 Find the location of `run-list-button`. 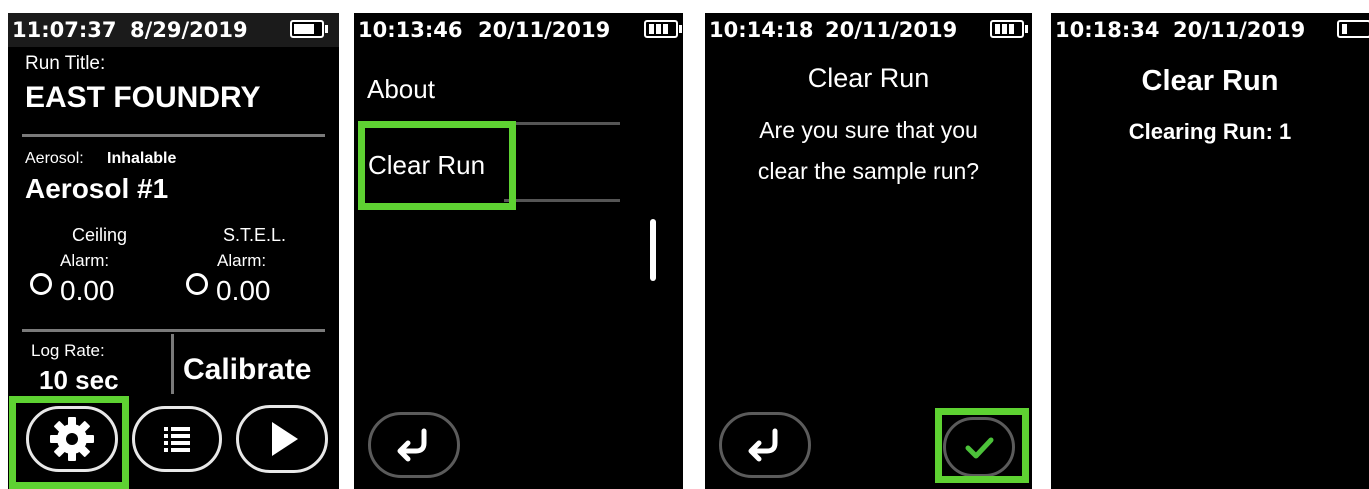

run-list-button is located at coordinates (177, 439).